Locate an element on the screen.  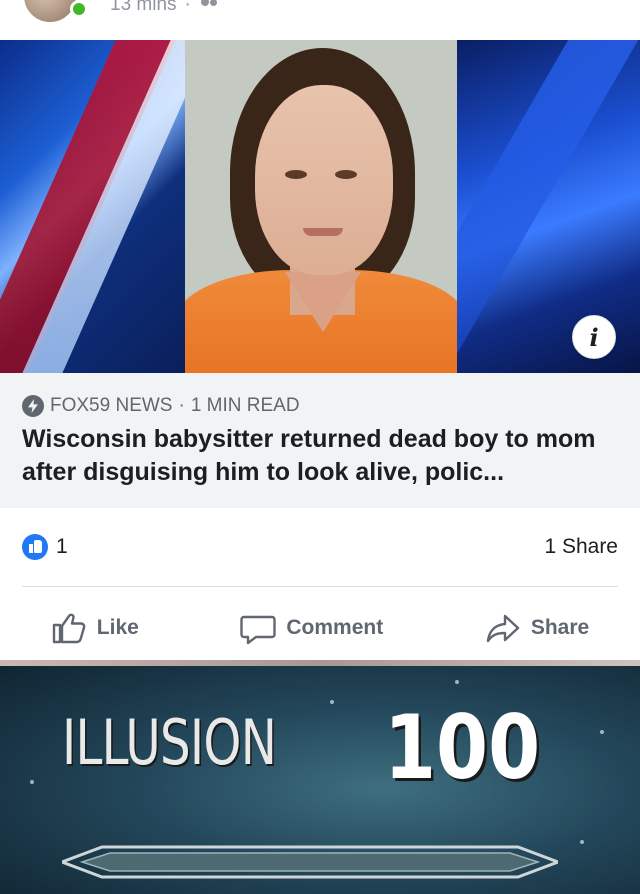
like-count: 1 is located at coordinates (62, 546).